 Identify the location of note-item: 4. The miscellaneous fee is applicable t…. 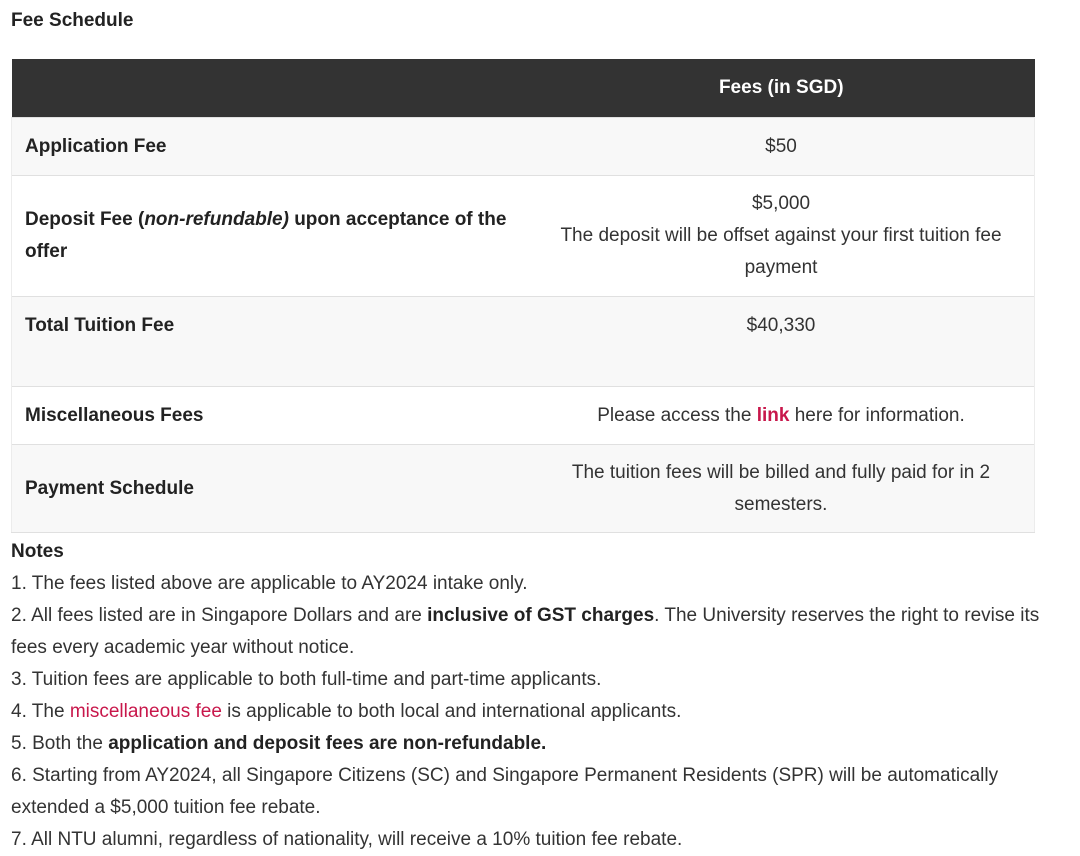
(346, 711).